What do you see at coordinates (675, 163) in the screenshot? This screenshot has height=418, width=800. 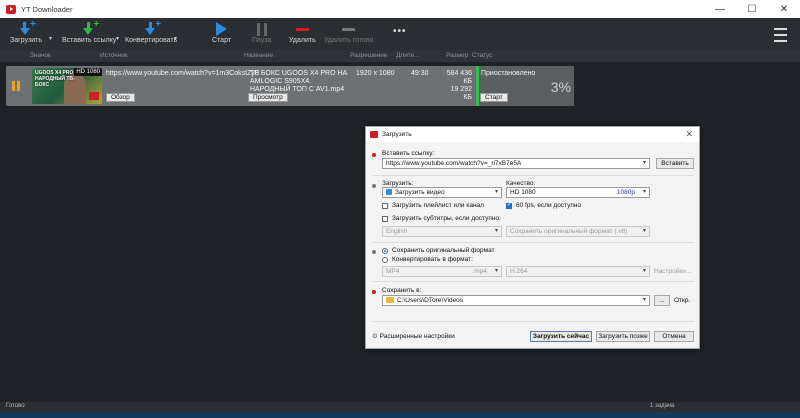 I see `paste-button: Вставить` at bounding box center [675, 163].